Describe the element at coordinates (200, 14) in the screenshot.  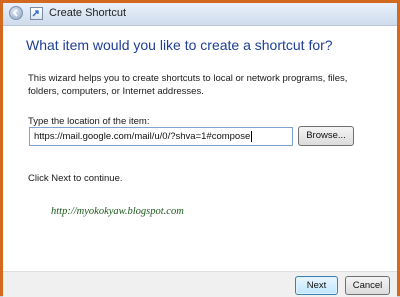
I see `title-bar: Create Shortcut` at that location.